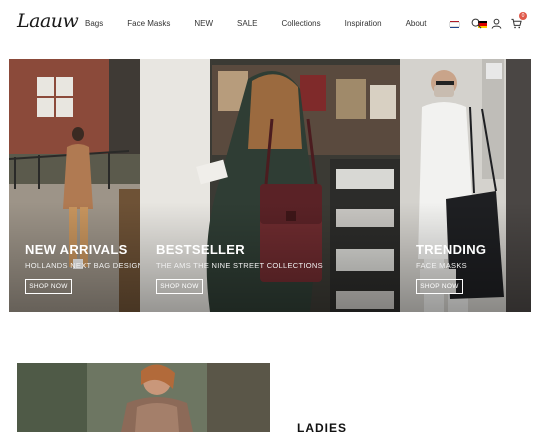 Image resolution: width=540 pixels, height=435 pixels. What do you see at coordinates (451, 249) in the screenshot?
I see `panel-title: TRENDING` at bounding box center [451, 249].